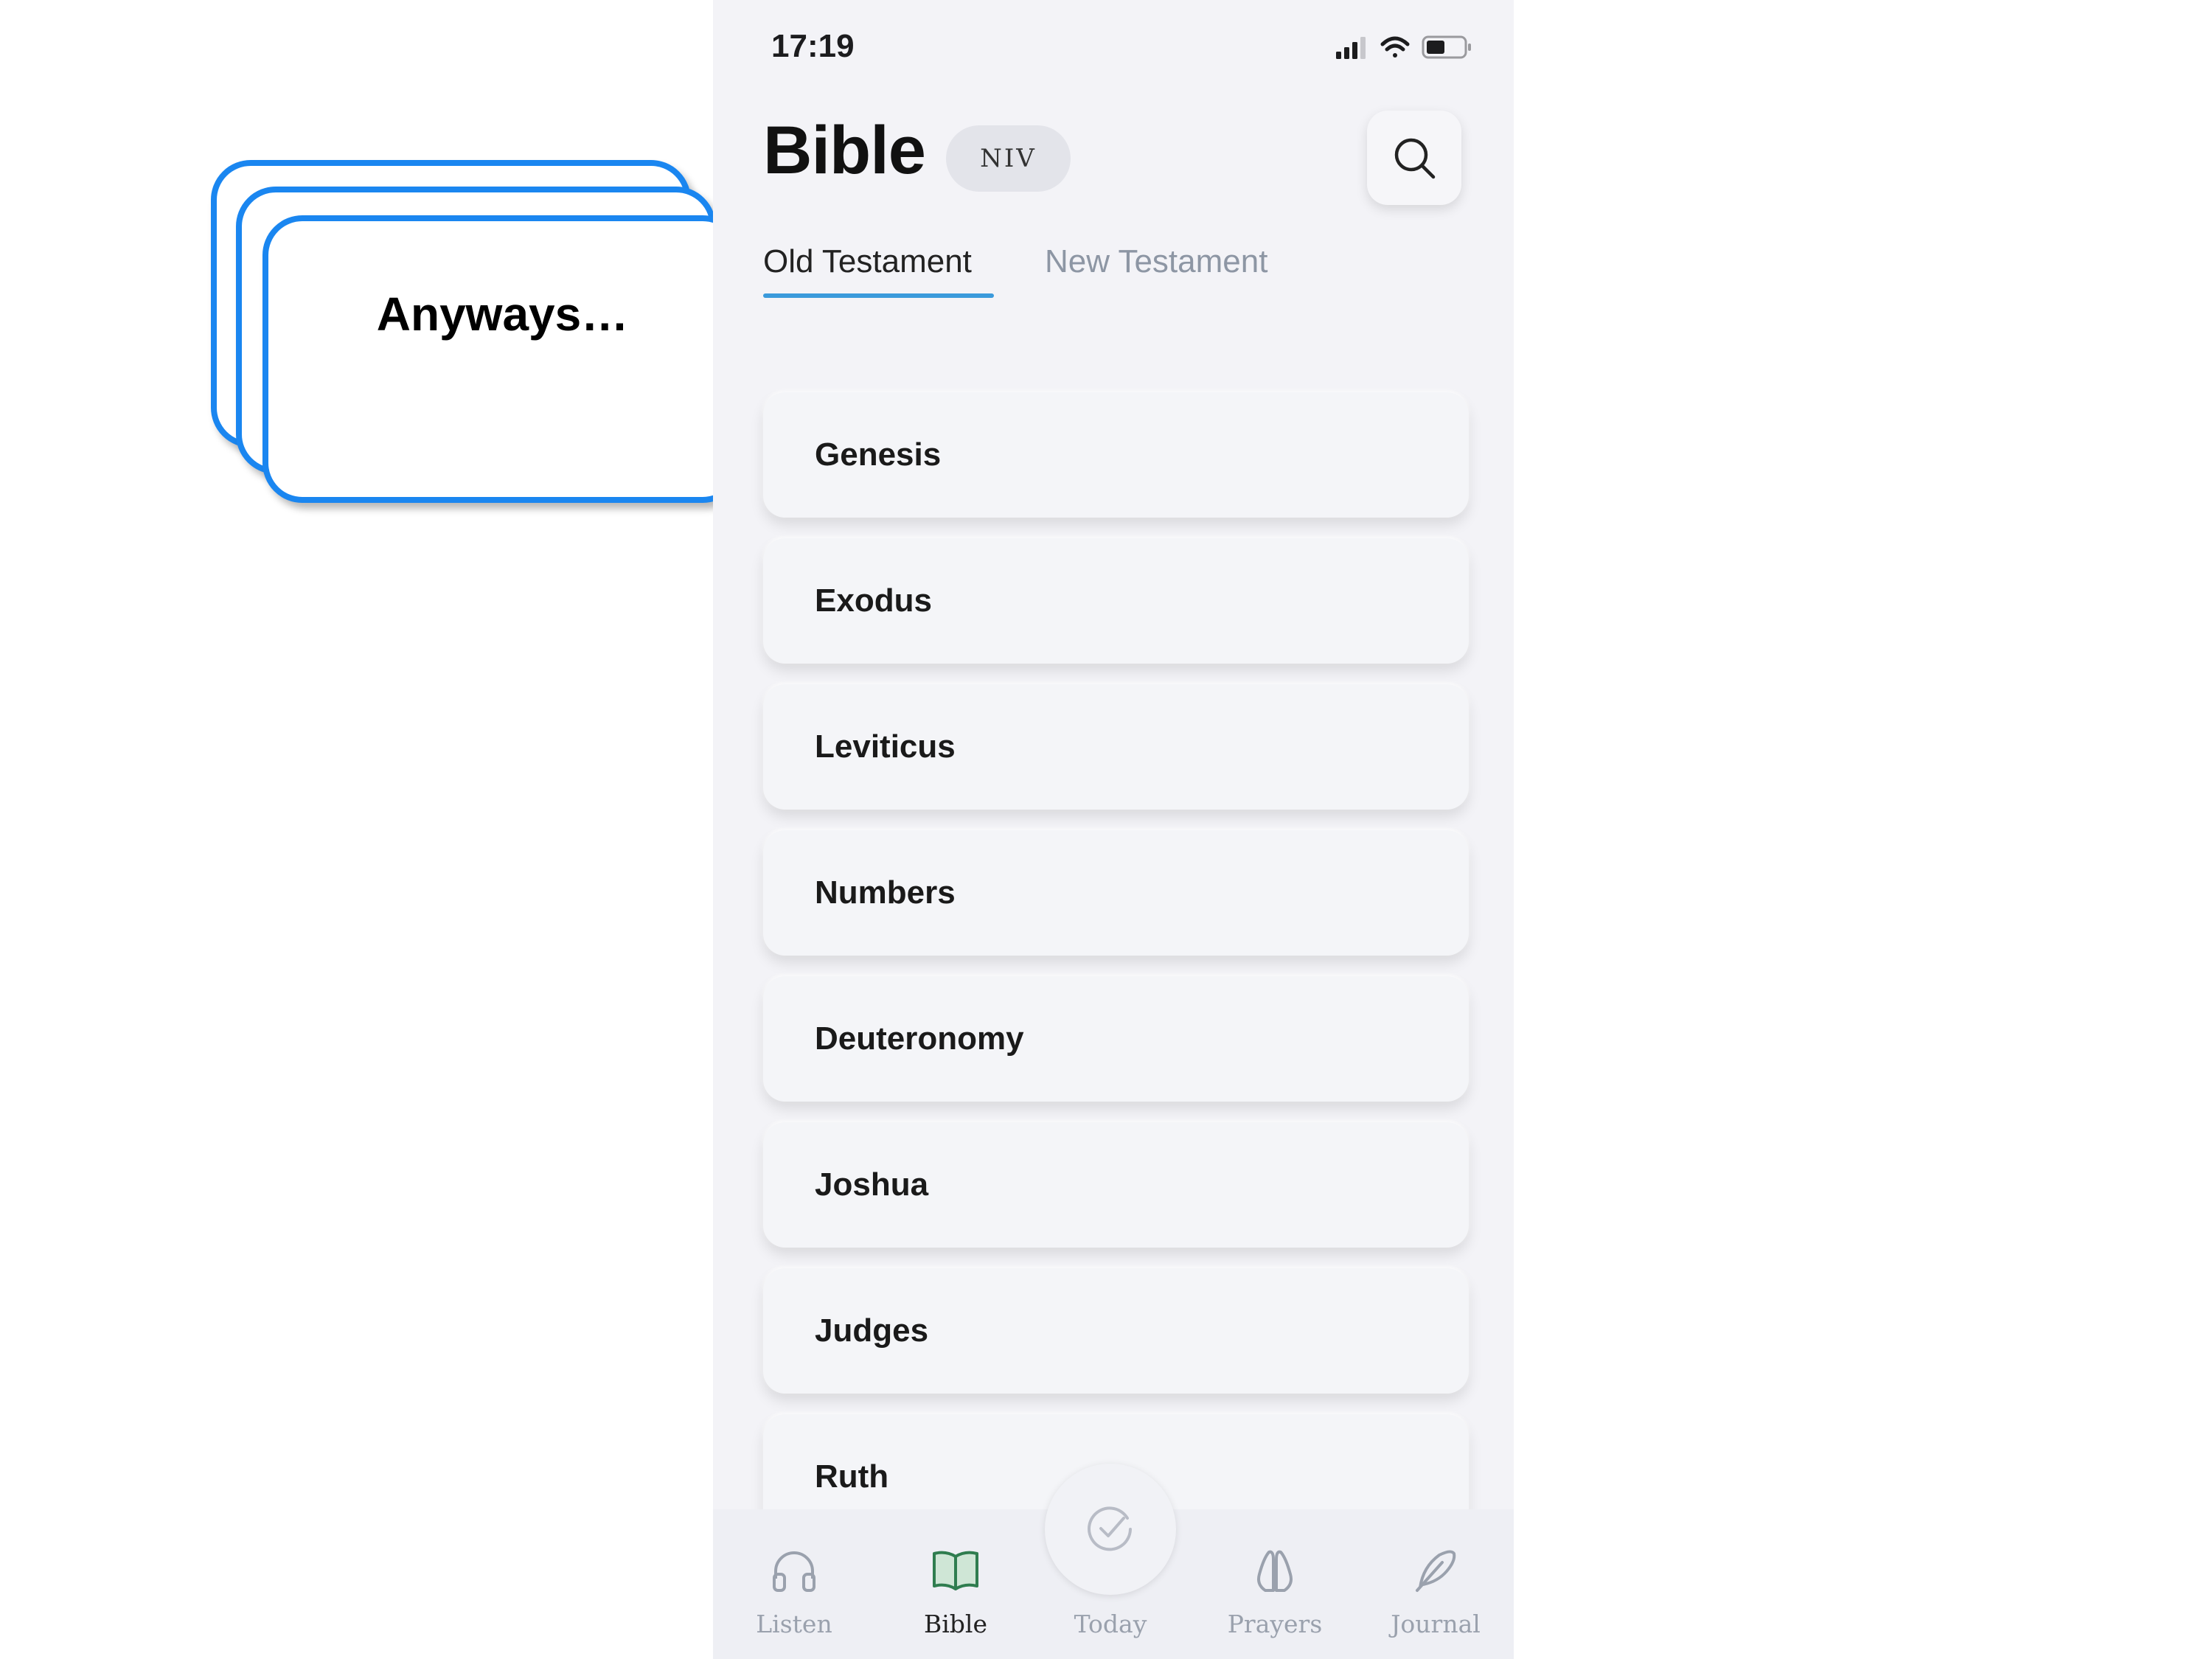  I want to click on book-name: Joshua, so click(872, 1184).